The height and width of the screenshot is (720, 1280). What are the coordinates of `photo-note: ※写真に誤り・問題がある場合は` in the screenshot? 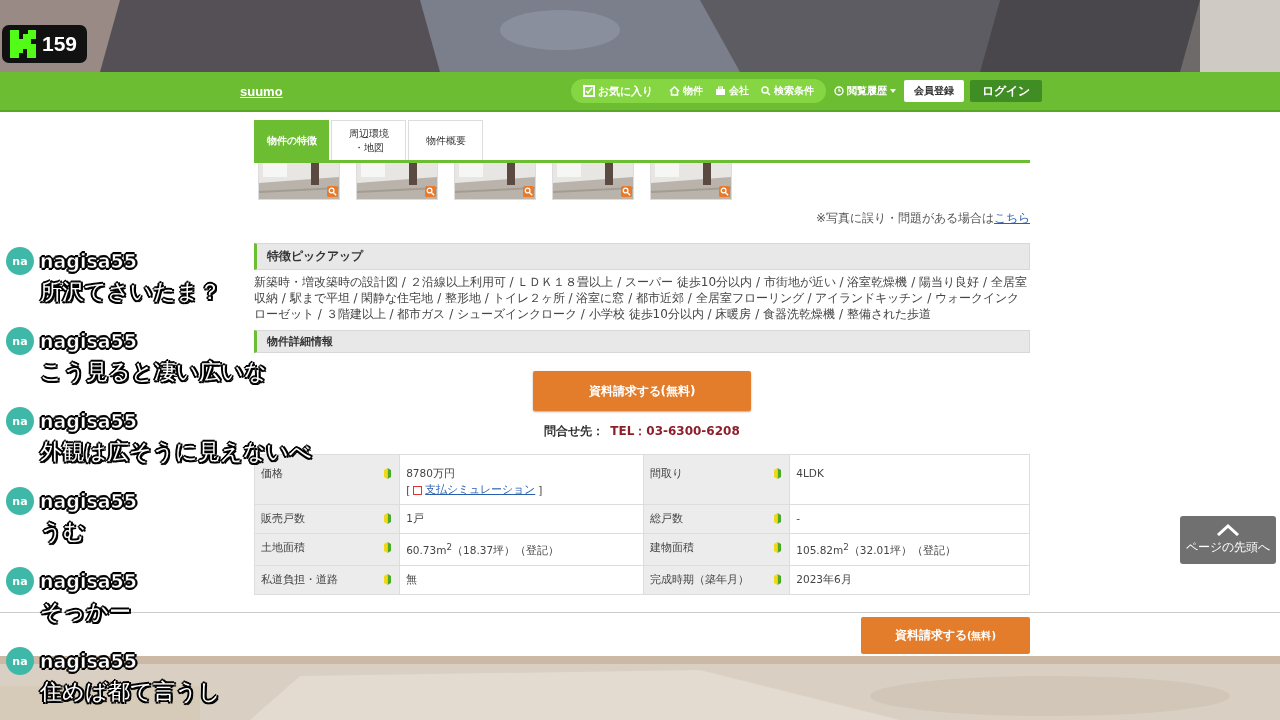 It's located at (904, 218).